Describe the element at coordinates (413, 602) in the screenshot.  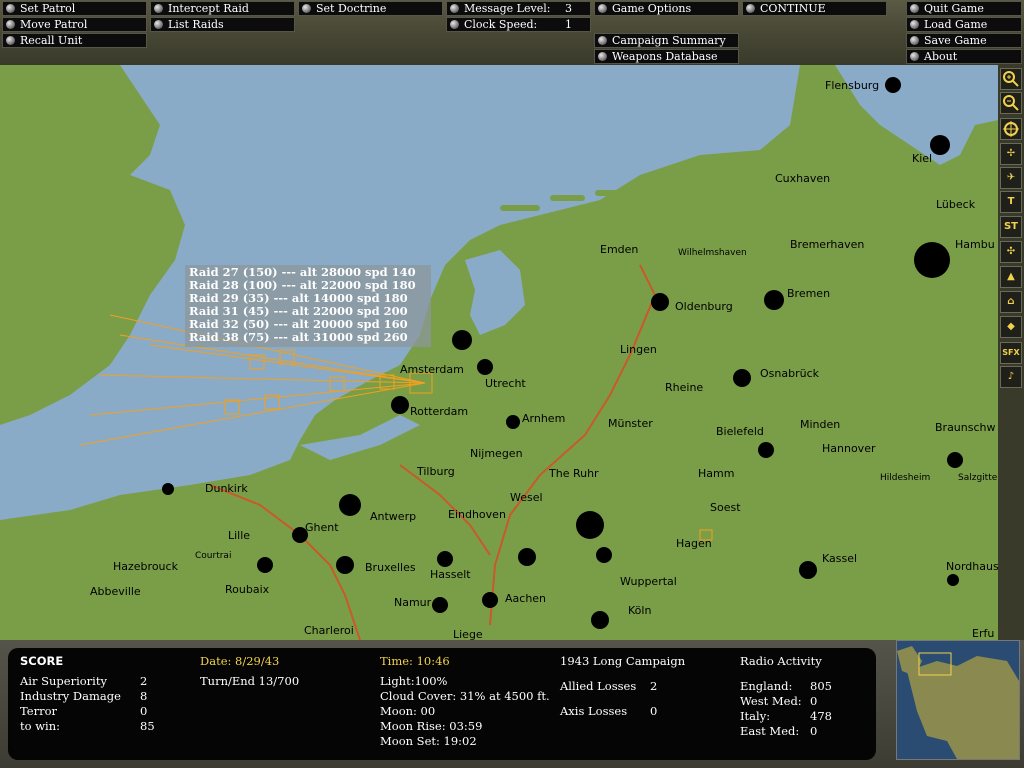
I see `city-label-namur: Namur` at that location.